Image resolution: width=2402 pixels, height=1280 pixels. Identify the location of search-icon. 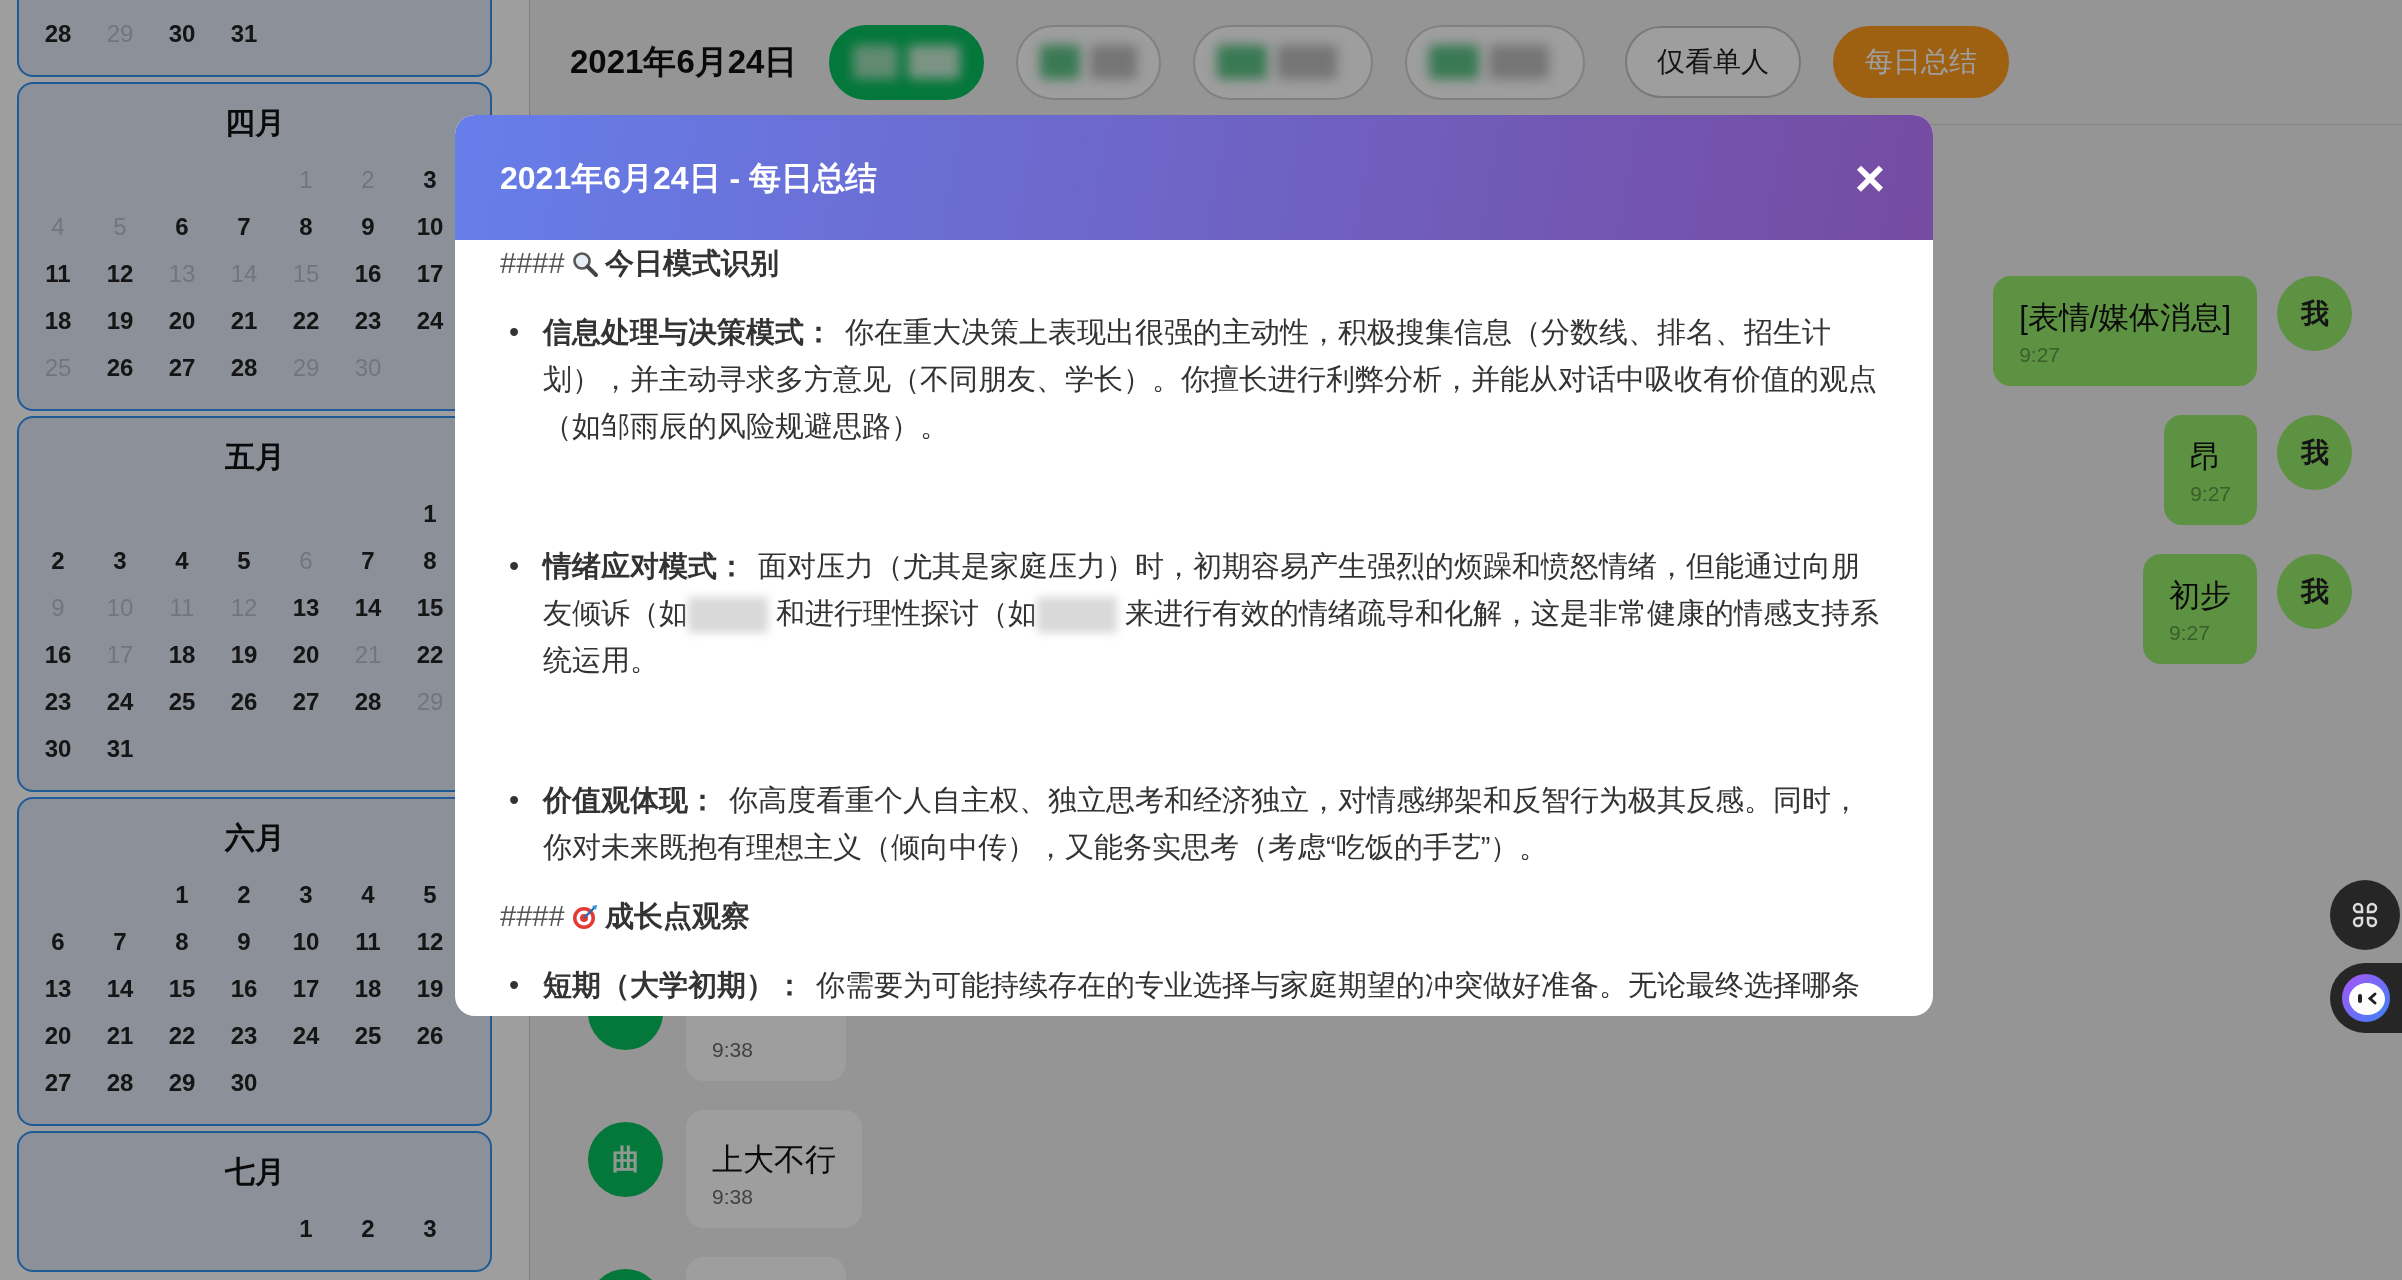
(584, 263).